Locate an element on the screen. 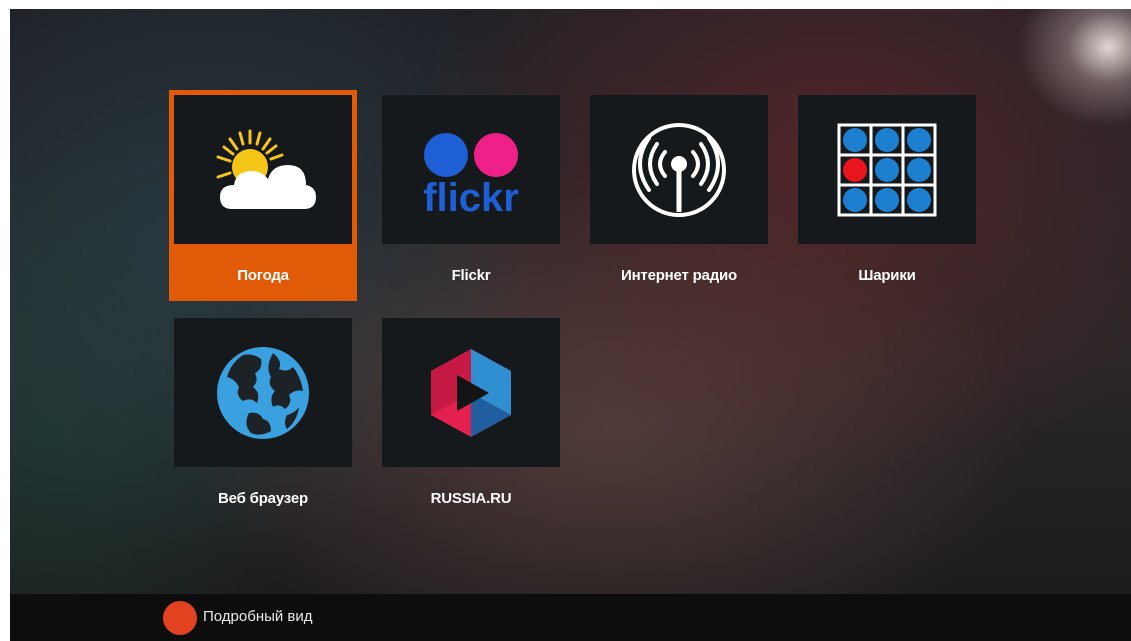 The image size is (1131, 641). flickr-logo-text: flickr is located at coordinates (471, 195).